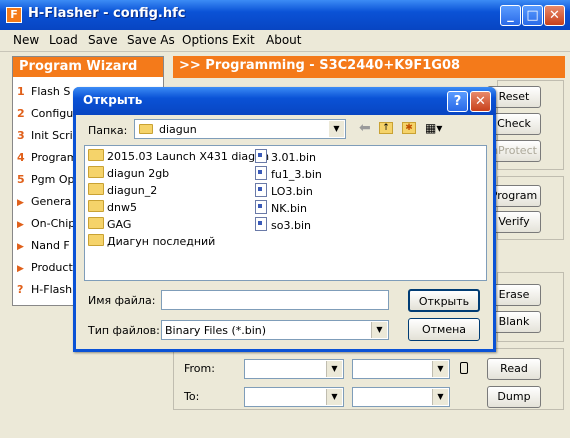  Describe the element at coordinates (457, 101) in the screenshot. I see `help-icon: ?` at that location.